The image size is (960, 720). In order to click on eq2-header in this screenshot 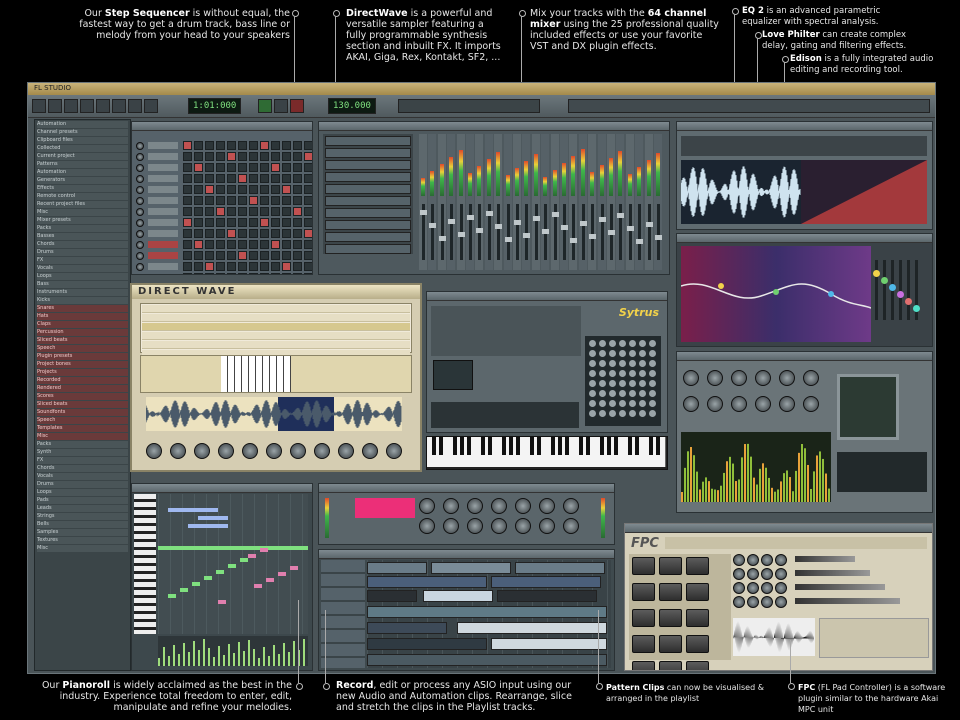, I will do `click(804, 238)`.